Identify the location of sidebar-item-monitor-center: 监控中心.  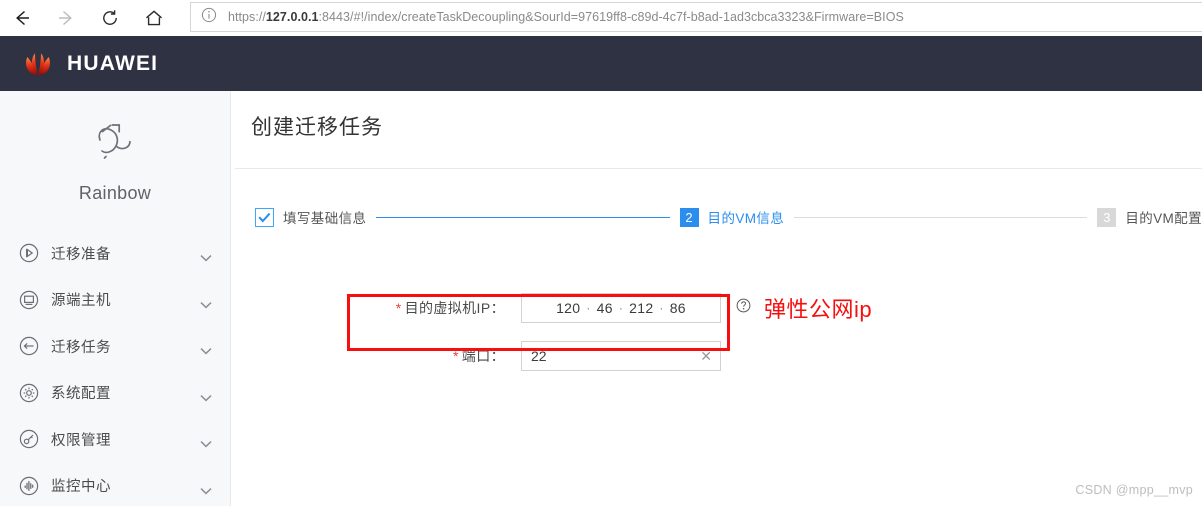
(115, 486).